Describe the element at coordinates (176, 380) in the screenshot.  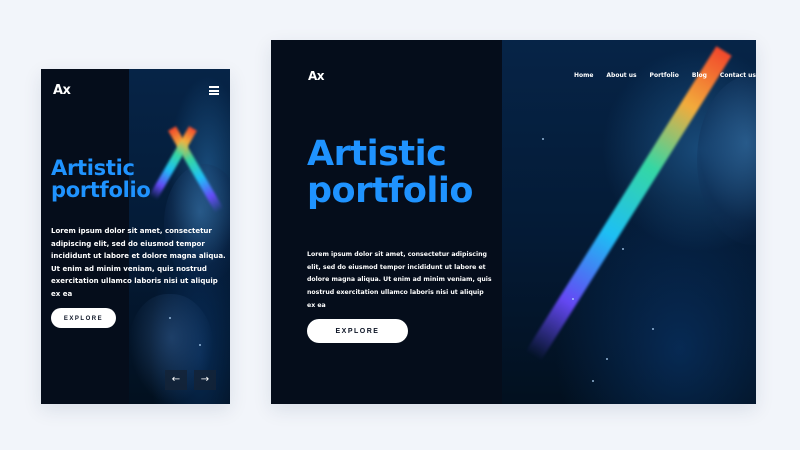
I see `prev-arrow-icon: ←` at that location.